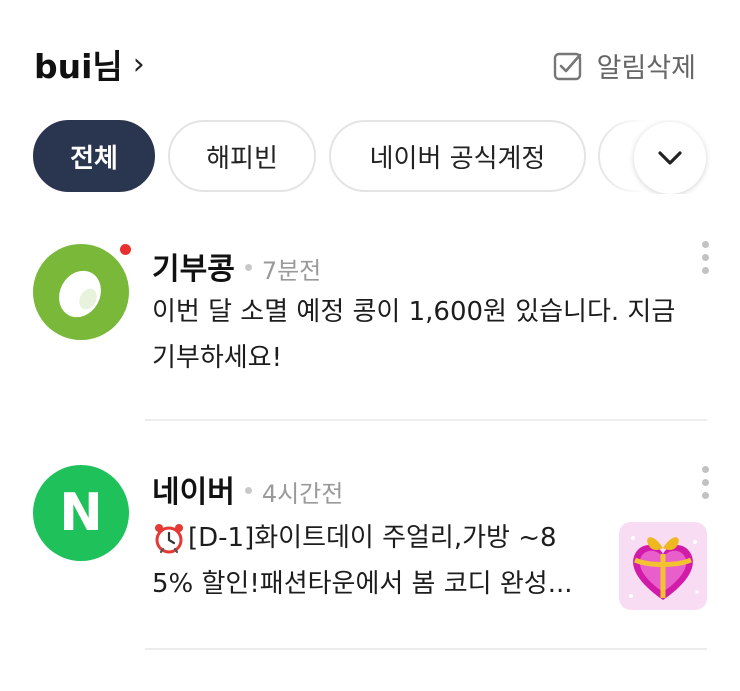  I want to click on chip-happybean-label: 해피빈, so click(242, 158).